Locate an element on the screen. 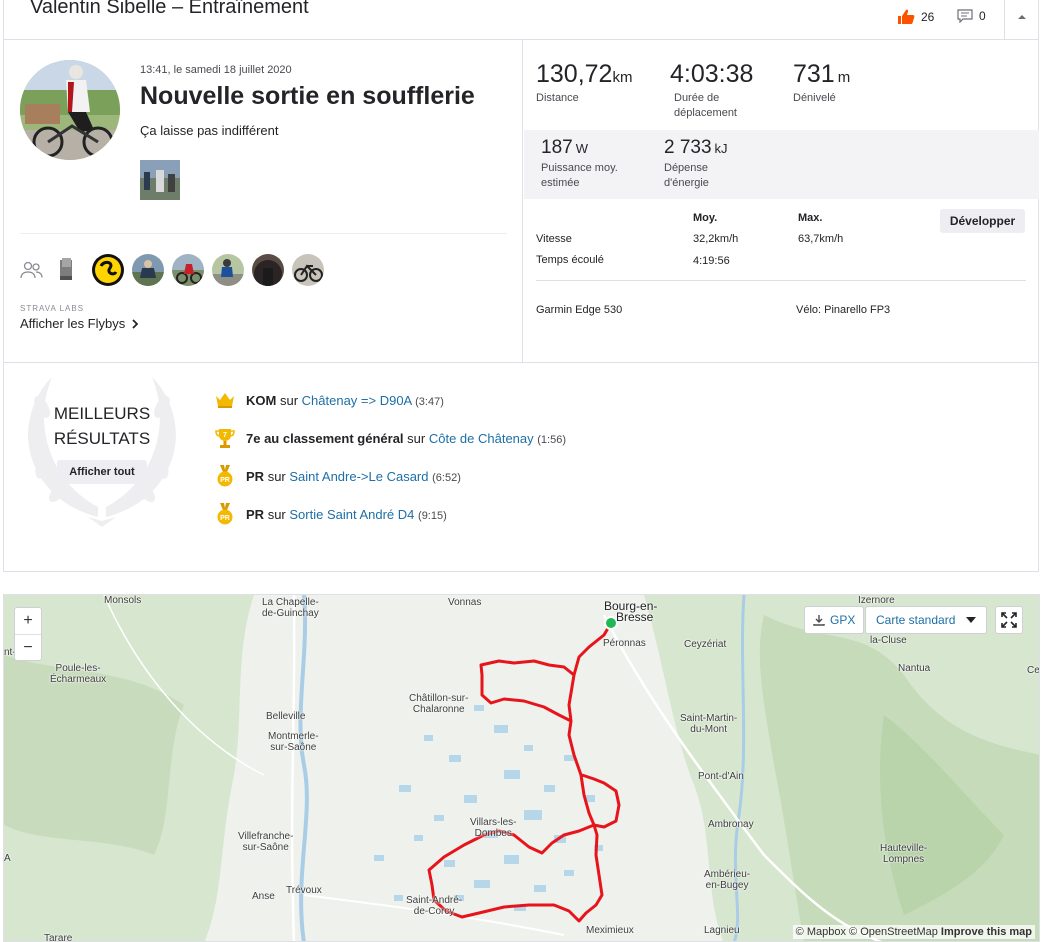 This screenshot has height=942, width=1041. segment-link: Châtenay => D90A is located at coordinates (357, 400).